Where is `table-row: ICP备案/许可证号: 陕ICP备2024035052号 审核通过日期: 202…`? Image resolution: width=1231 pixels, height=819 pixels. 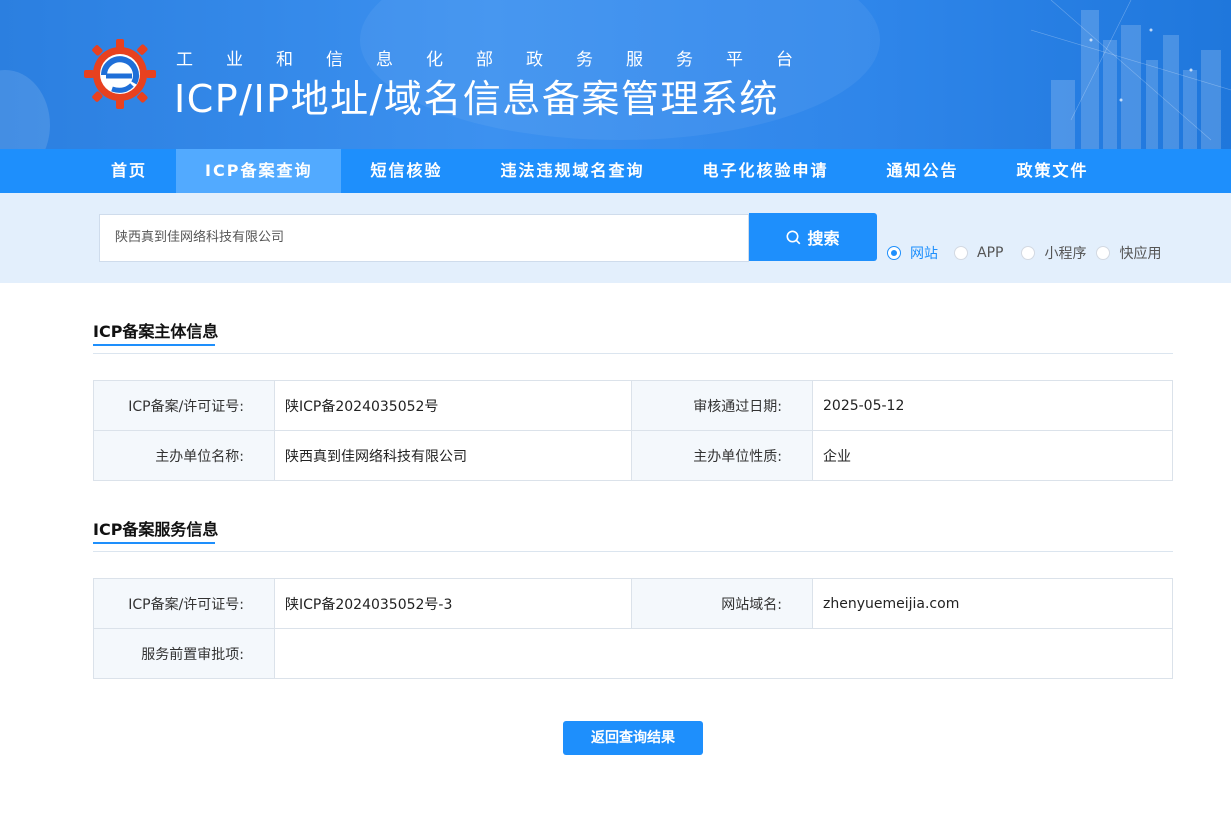
table-row: ICP备案/许可证号: 陕ICP备2024035052号 审核通过日期: 202… is located at coordinates (633, 405).